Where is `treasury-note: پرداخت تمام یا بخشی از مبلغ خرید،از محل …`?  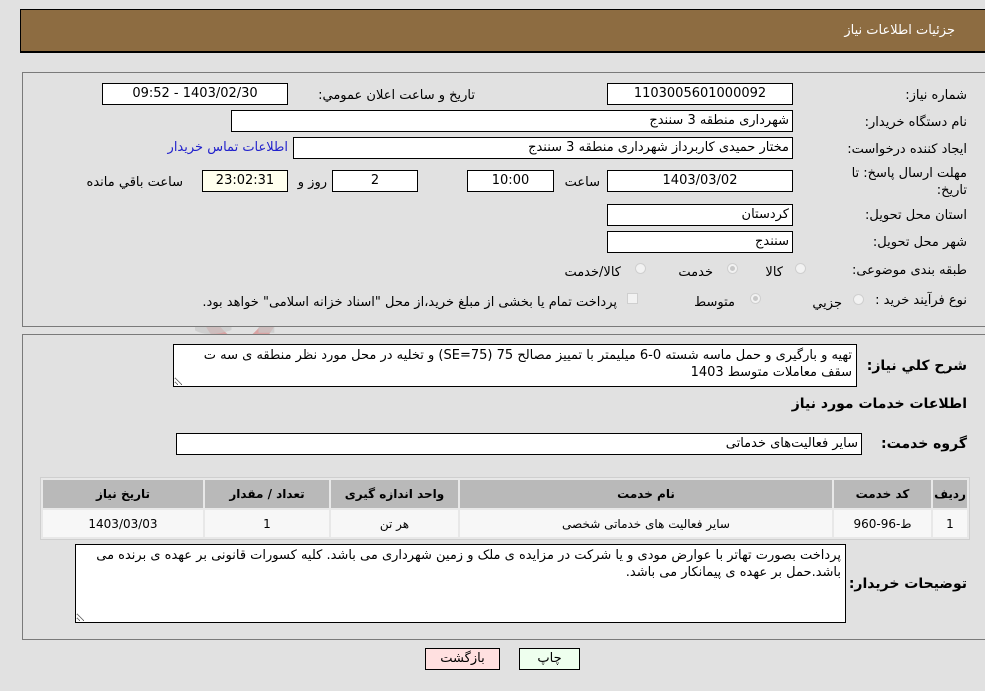 treasury-note: پرداخت تمام یا بخشی از مبلغ خرید،از محل … is located at coordinates (409, 302).